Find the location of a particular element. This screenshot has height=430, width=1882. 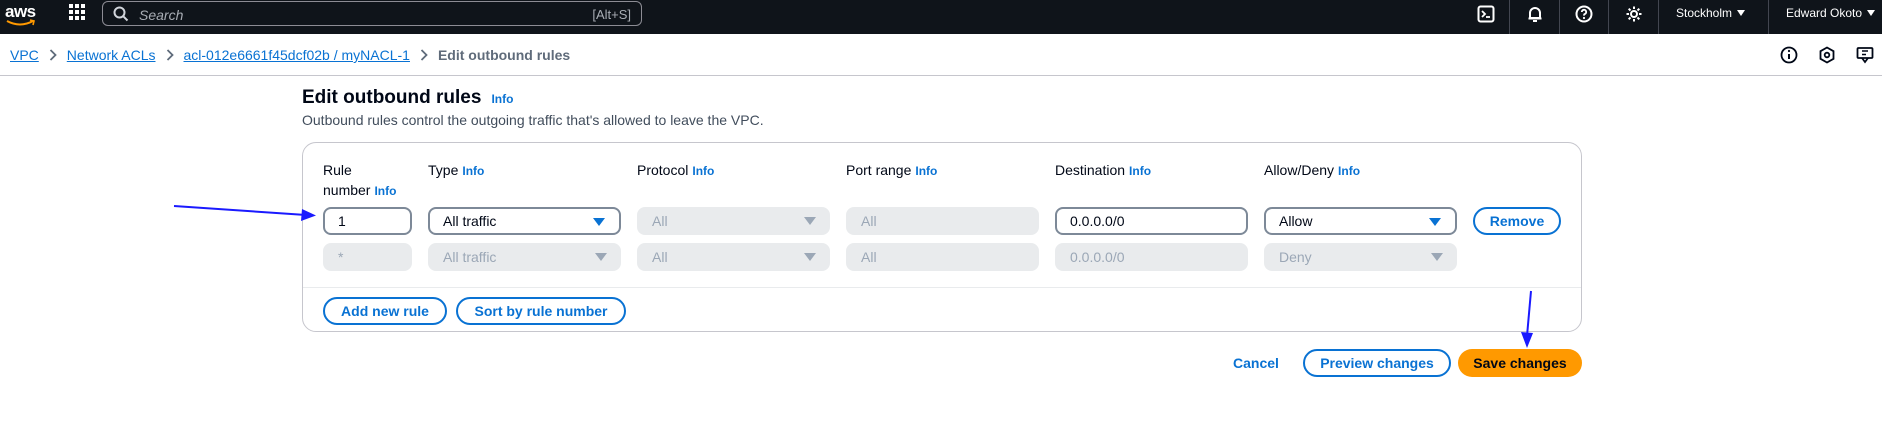

cloudshell-icon is located at coordinates (1486, 14).